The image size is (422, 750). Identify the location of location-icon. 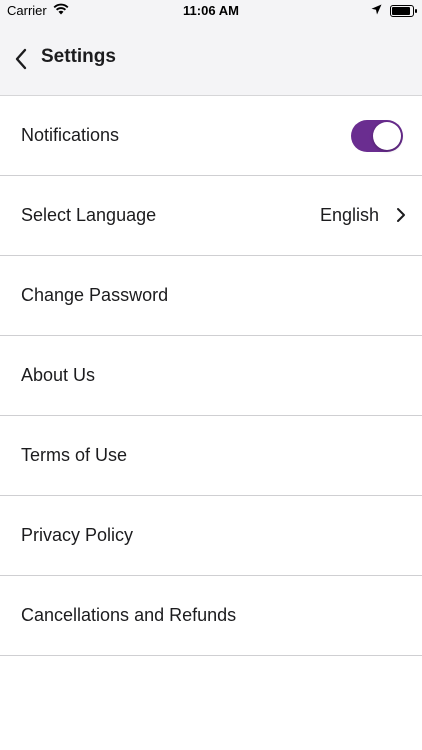
(376, 10).